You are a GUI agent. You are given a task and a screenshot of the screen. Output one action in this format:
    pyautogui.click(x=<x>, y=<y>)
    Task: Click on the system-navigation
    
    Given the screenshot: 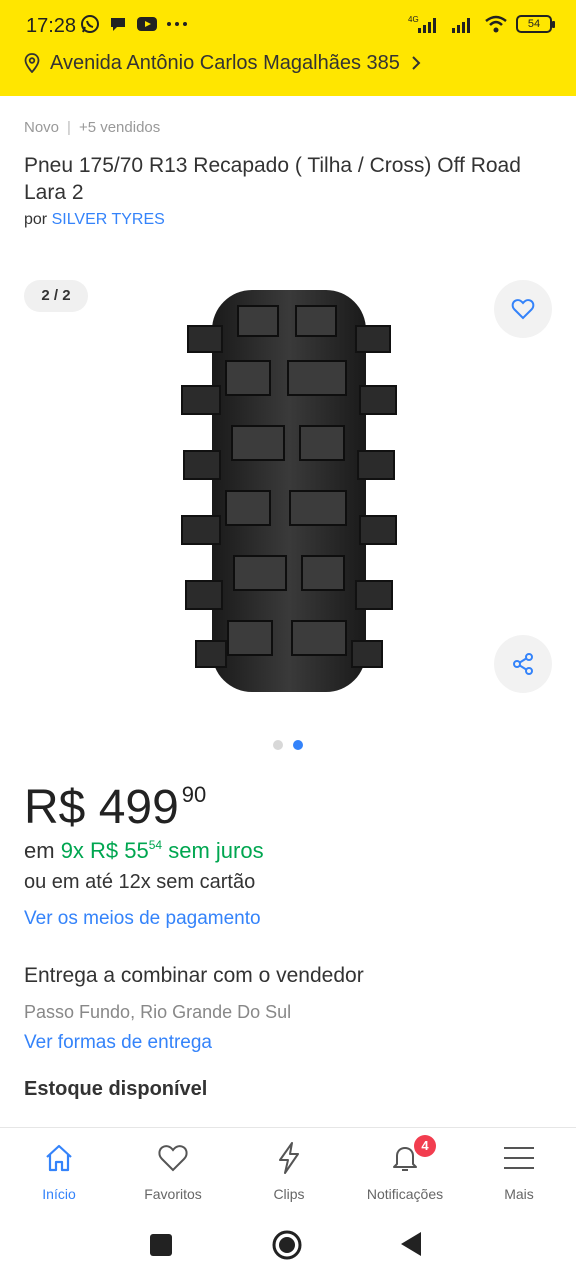 What is the action you would take?
    pyautogui.click(x=288, y=1246)
    